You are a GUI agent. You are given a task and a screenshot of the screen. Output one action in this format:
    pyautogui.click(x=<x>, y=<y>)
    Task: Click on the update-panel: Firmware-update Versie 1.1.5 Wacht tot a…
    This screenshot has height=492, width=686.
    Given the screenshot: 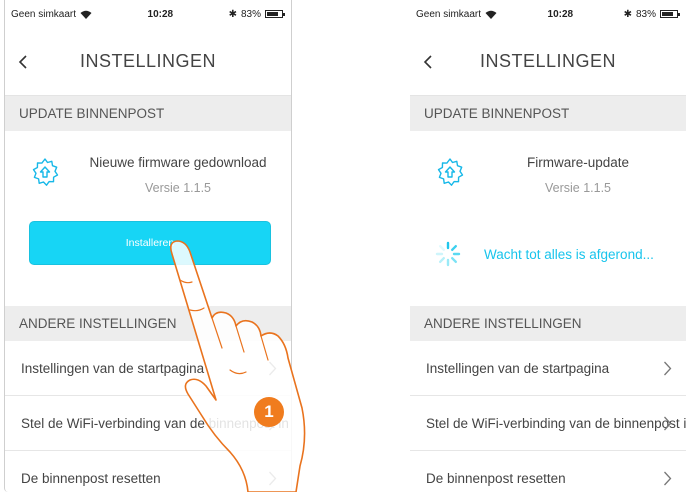 What is the action you would take?
    pyautogui.click(x=548, y=218)
    